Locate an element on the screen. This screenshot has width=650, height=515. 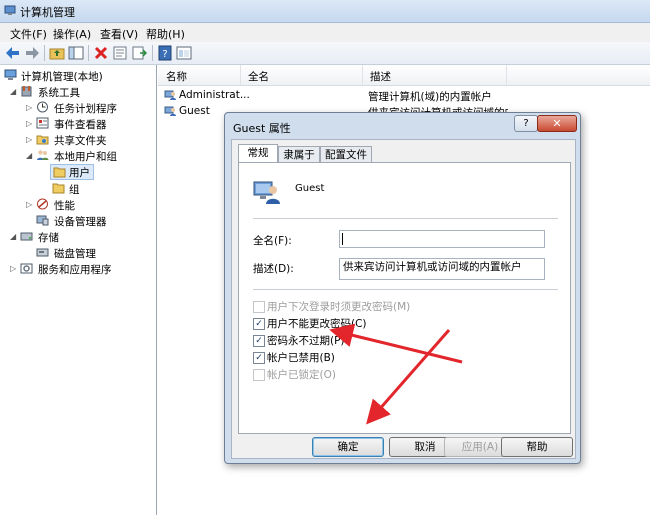
tree-item-label: 服务和应用程序 is located at coordinates (75, 270).